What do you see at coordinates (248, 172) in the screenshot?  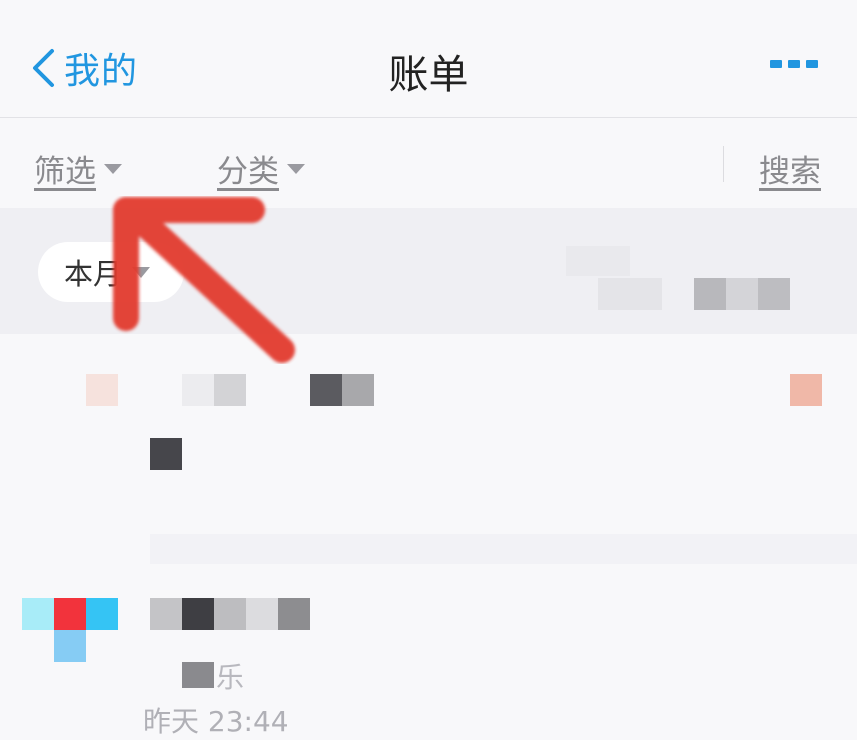 I see `category-label: 分类` at bounding box center [248, 172].